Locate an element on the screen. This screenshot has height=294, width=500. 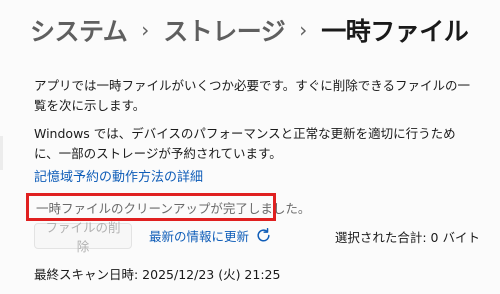
status-message: 一時ファイルのクリーンアップが完了しました。 is located at coordinates (173, 208).